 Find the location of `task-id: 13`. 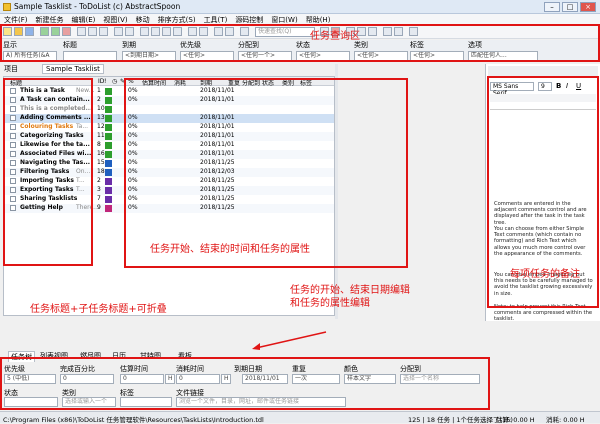

task-id: 13 is located at coordinates (101, 117).